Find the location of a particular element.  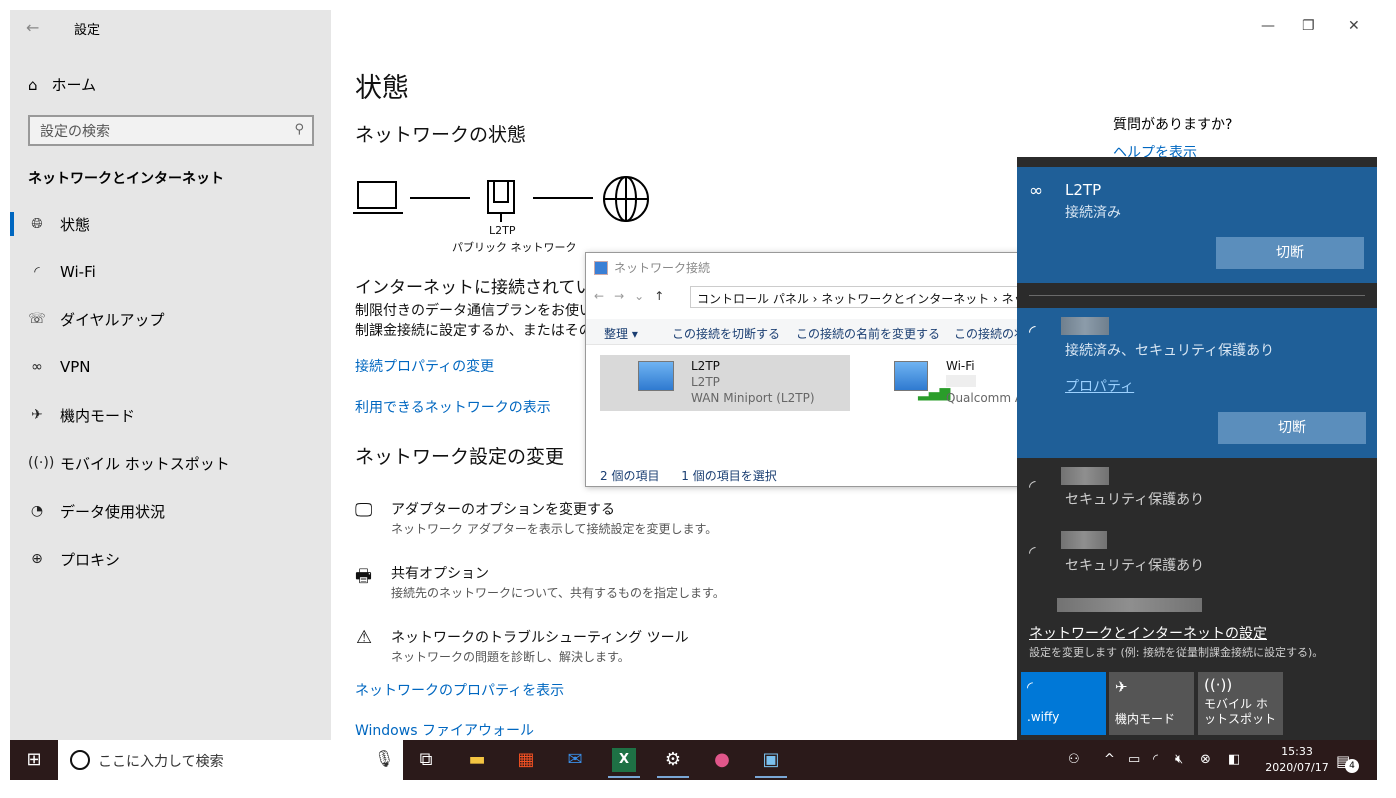

notification-count-badge: 4 is located at coordinates (1352, 766).